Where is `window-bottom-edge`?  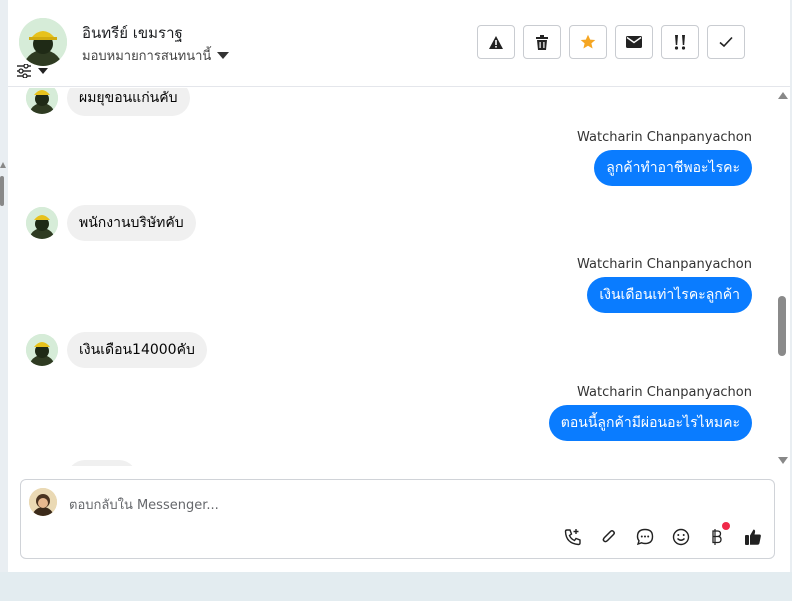 window-bottom-edge is located at coordinates (396, 586).